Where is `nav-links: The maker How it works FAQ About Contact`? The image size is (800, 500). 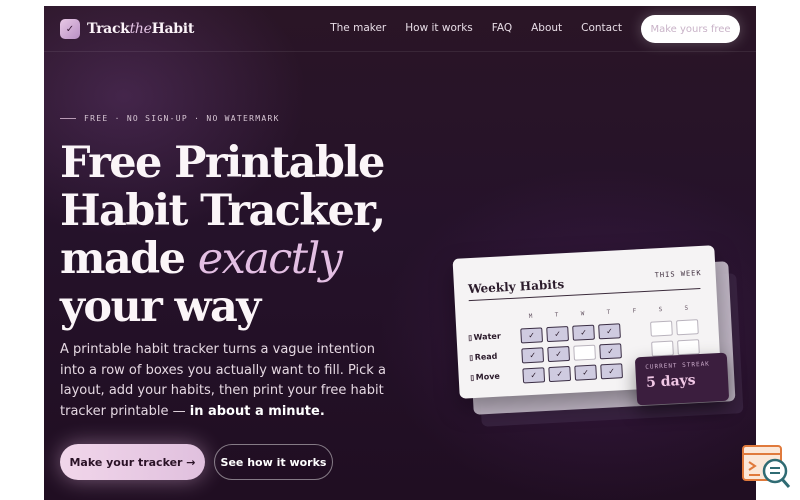
nav-links: The maker How it works FAQ About Contact is located at coordinates (476, 28).